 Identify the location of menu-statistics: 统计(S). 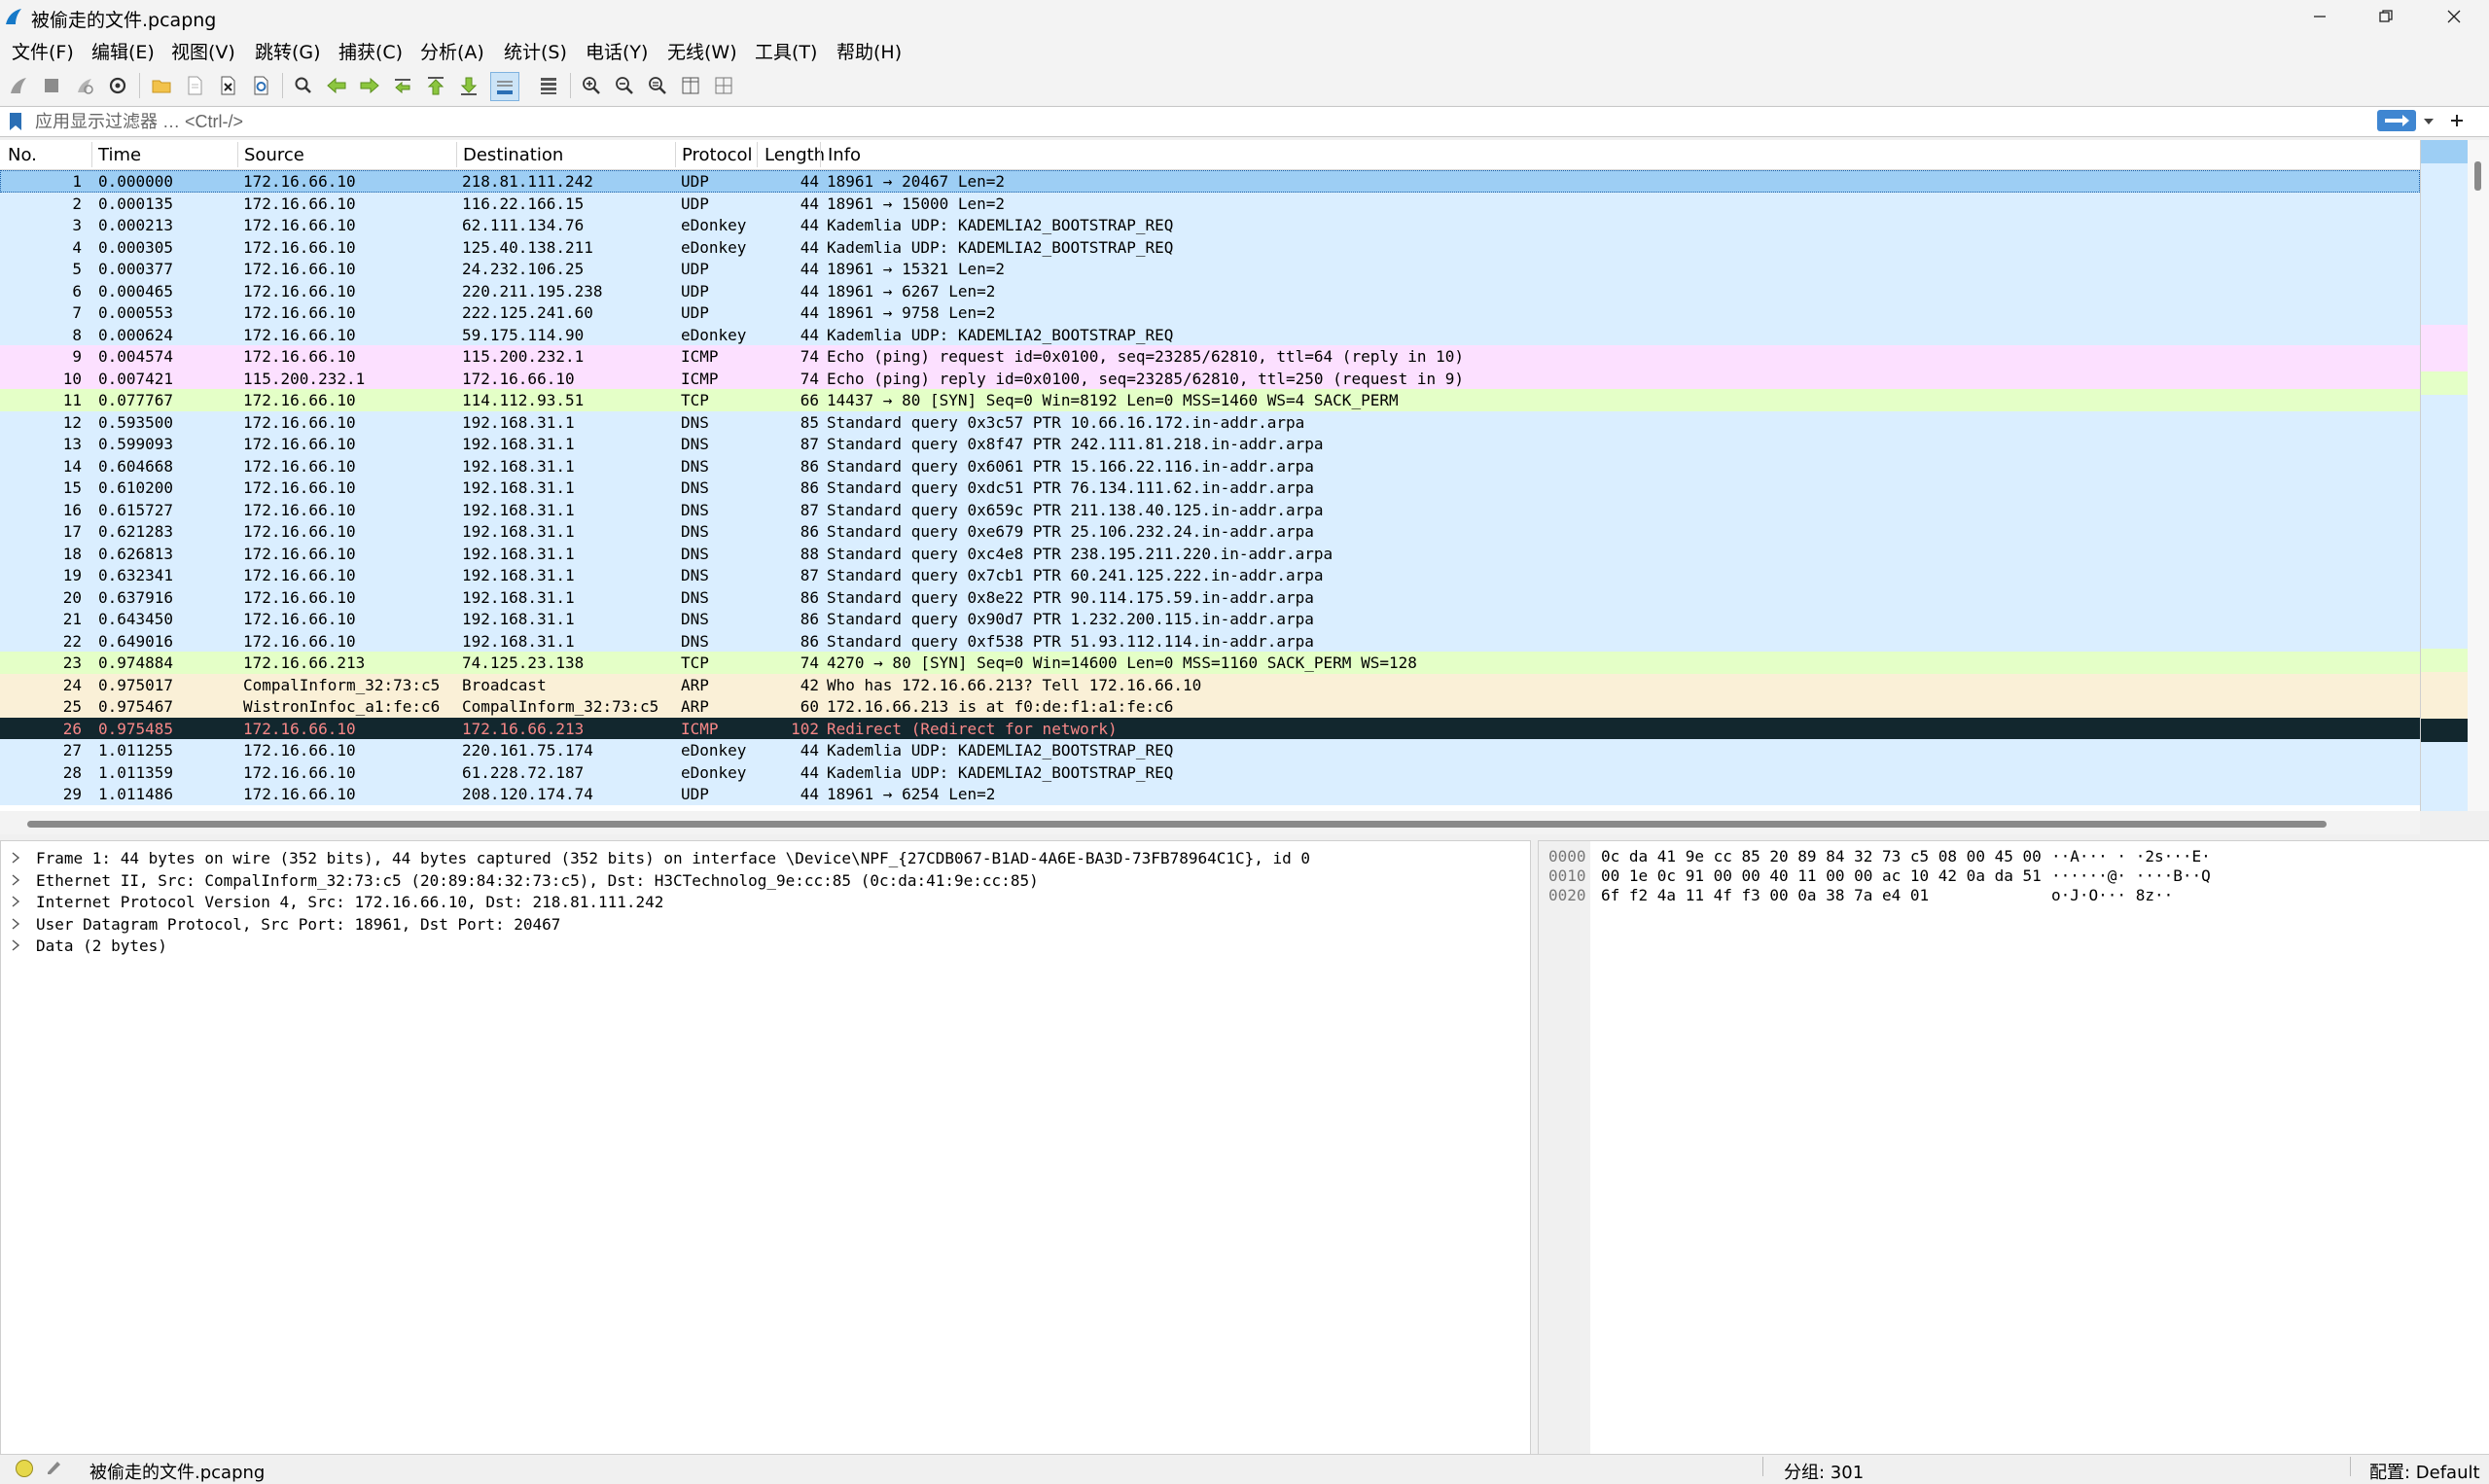
(535, 51).